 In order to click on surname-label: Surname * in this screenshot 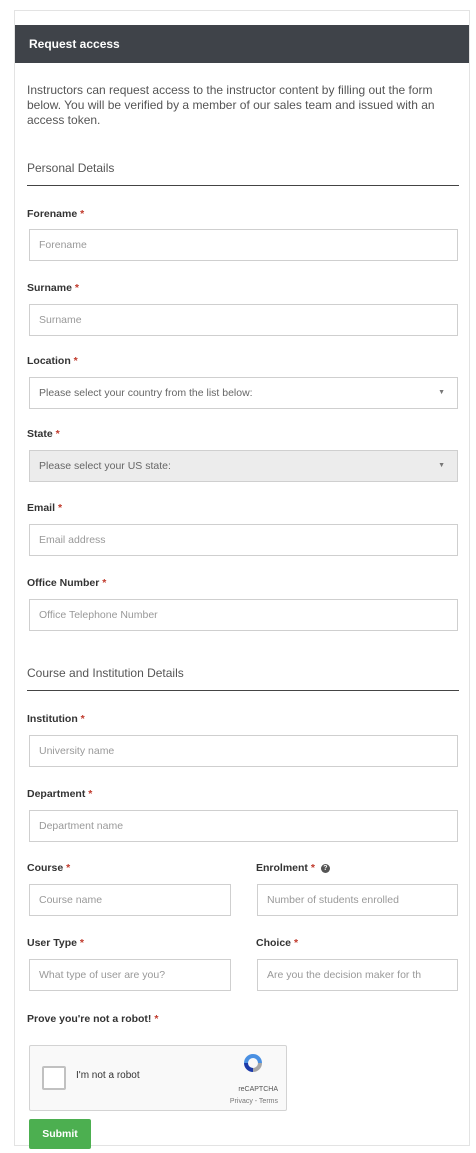, I will do `click(53, 288)`.